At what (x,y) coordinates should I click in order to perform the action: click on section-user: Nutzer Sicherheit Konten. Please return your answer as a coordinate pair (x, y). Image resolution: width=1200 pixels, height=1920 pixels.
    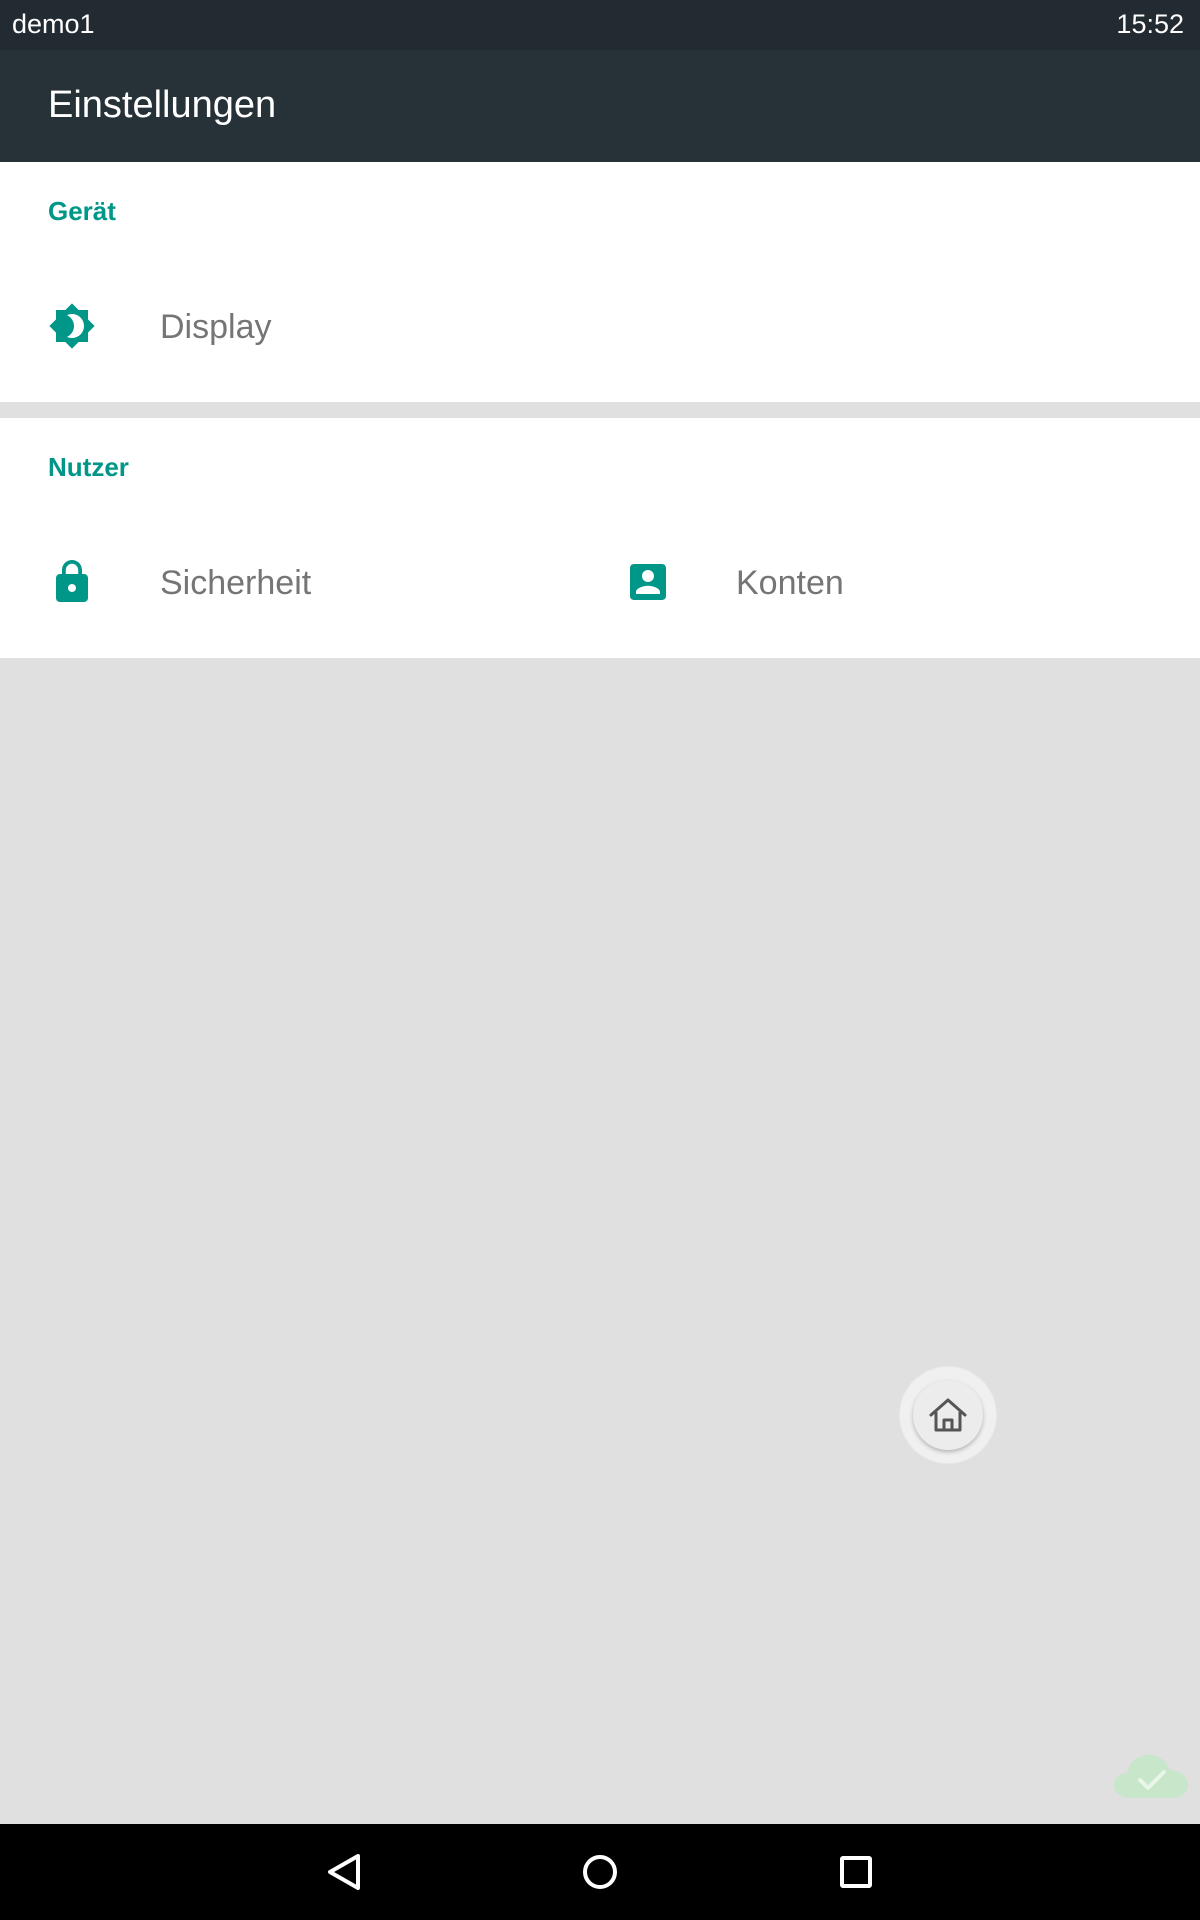
    Looking at the image, I should click on (600, 538).